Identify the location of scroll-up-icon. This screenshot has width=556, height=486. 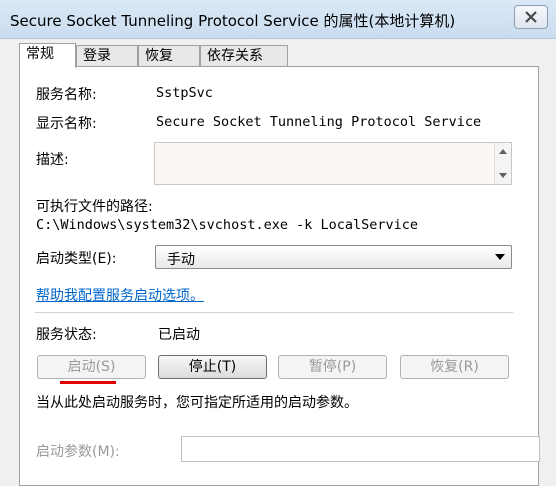
(503, 151).